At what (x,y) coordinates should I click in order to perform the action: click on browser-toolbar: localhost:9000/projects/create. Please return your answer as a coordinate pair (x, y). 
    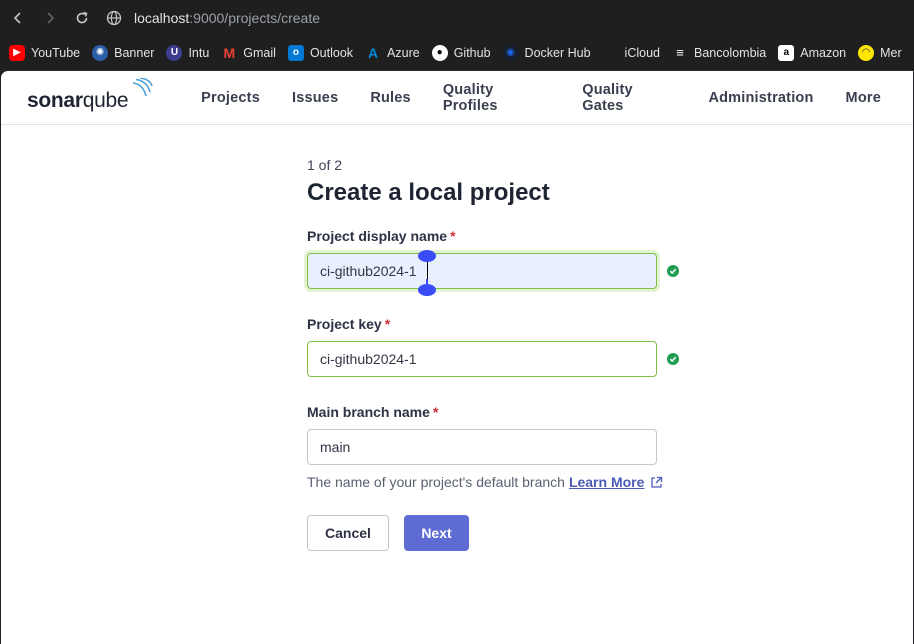
    Looking at the image, I should click on (457, 17).